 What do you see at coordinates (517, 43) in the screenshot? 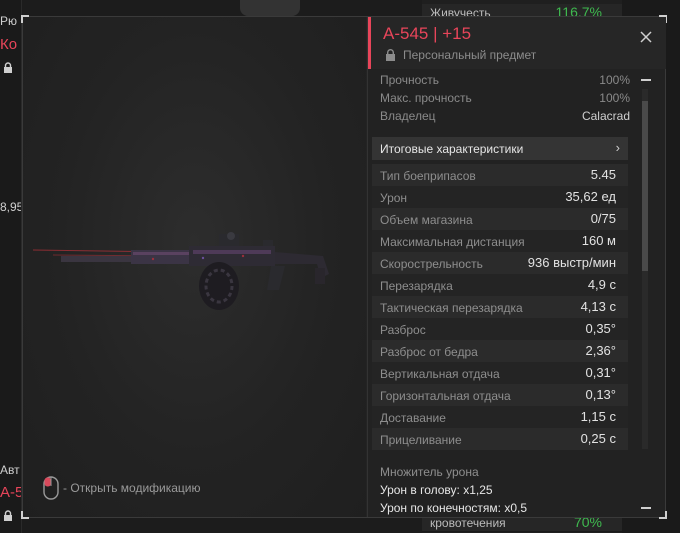
I see `item-header: А-545 | +15 Персональный предмет` at bounding box center [517, 43].